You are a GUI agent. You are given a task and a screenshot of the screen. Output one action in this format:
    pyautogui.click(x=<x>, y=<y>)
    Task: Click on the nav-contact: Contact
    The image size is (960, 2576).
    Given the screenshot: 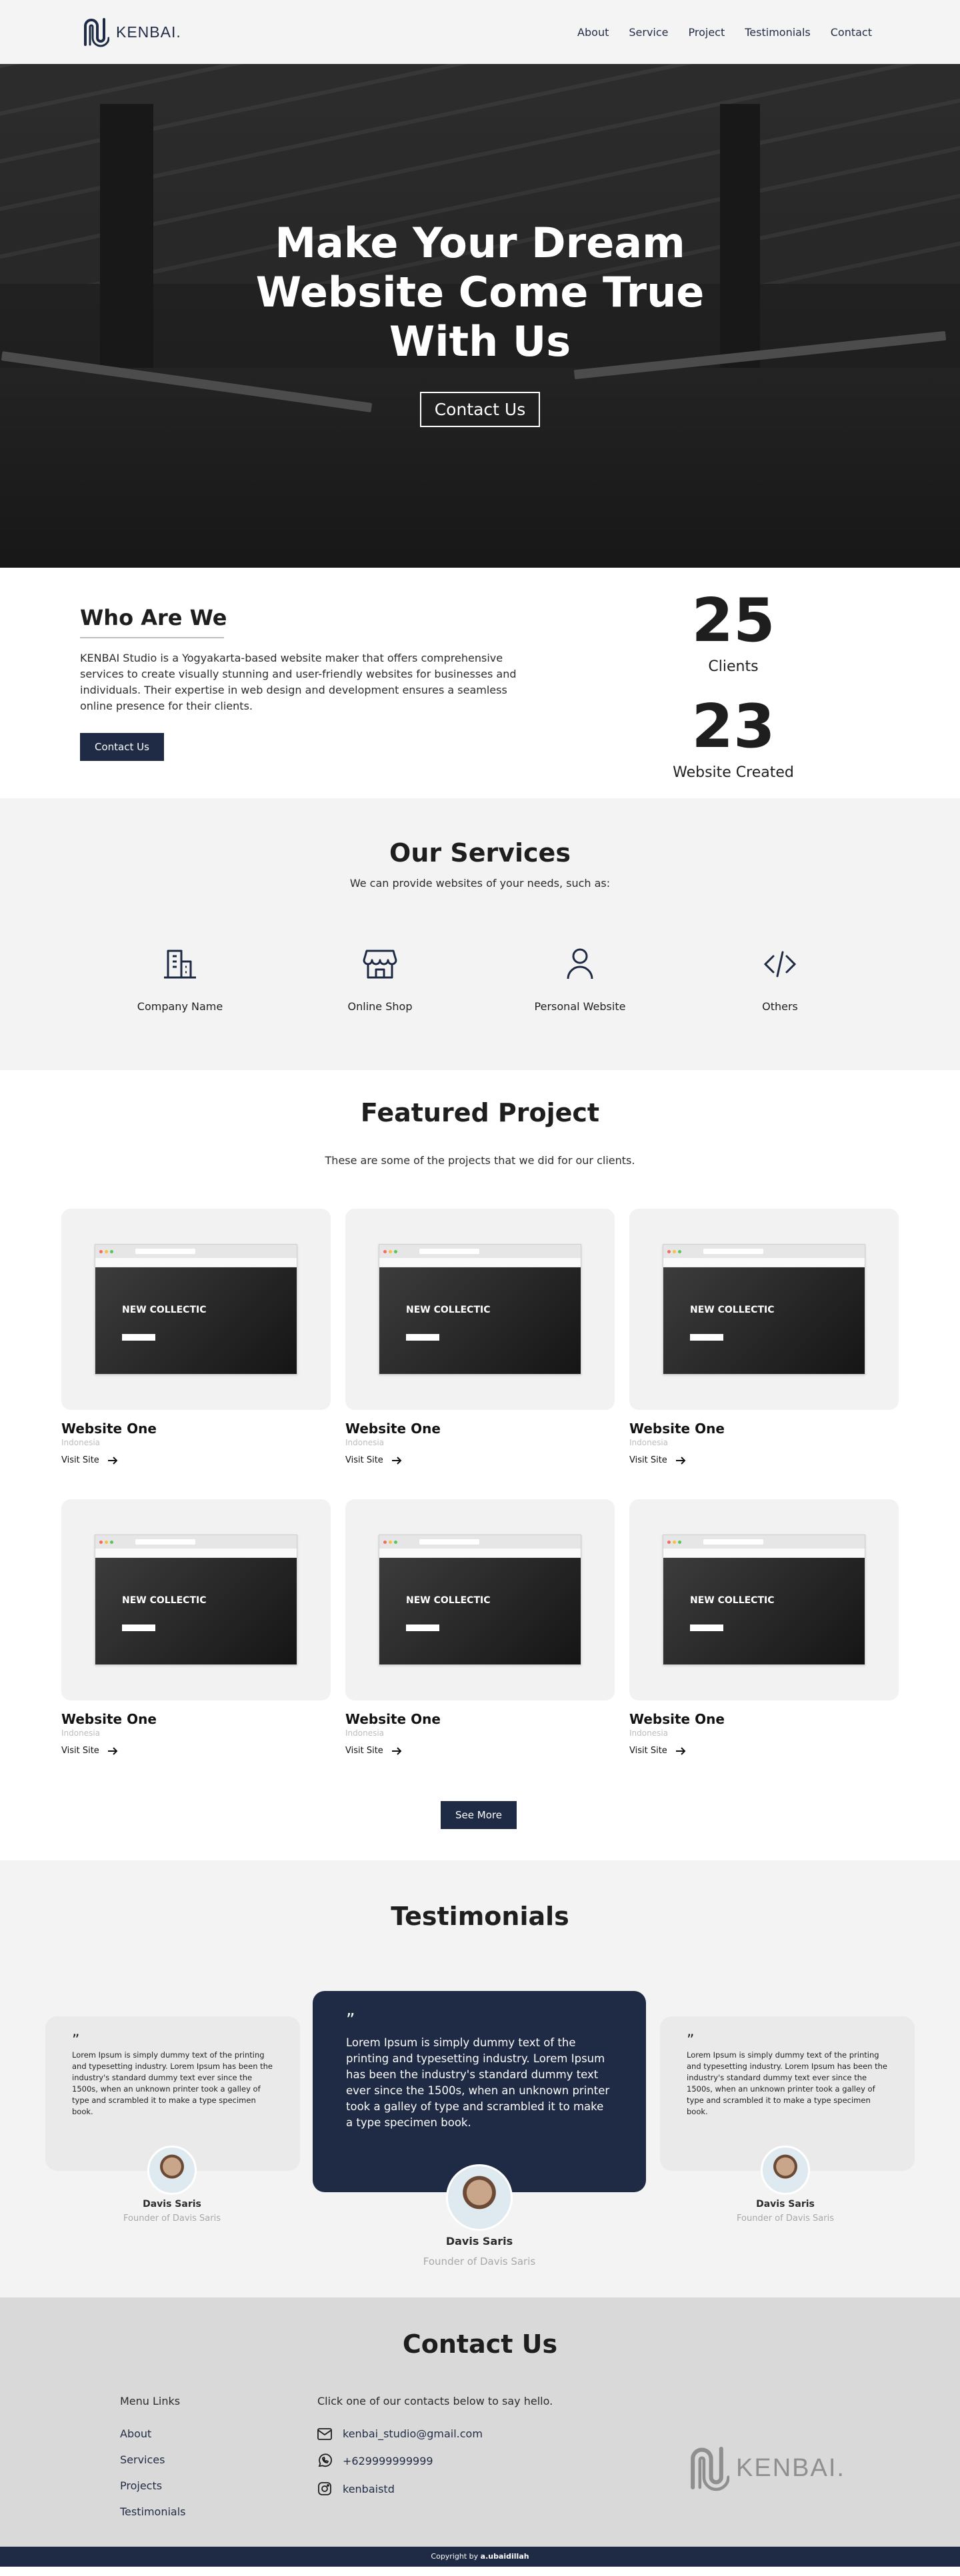 What is the action you would take?
    pyautogui.click(x=851, y=32)
    